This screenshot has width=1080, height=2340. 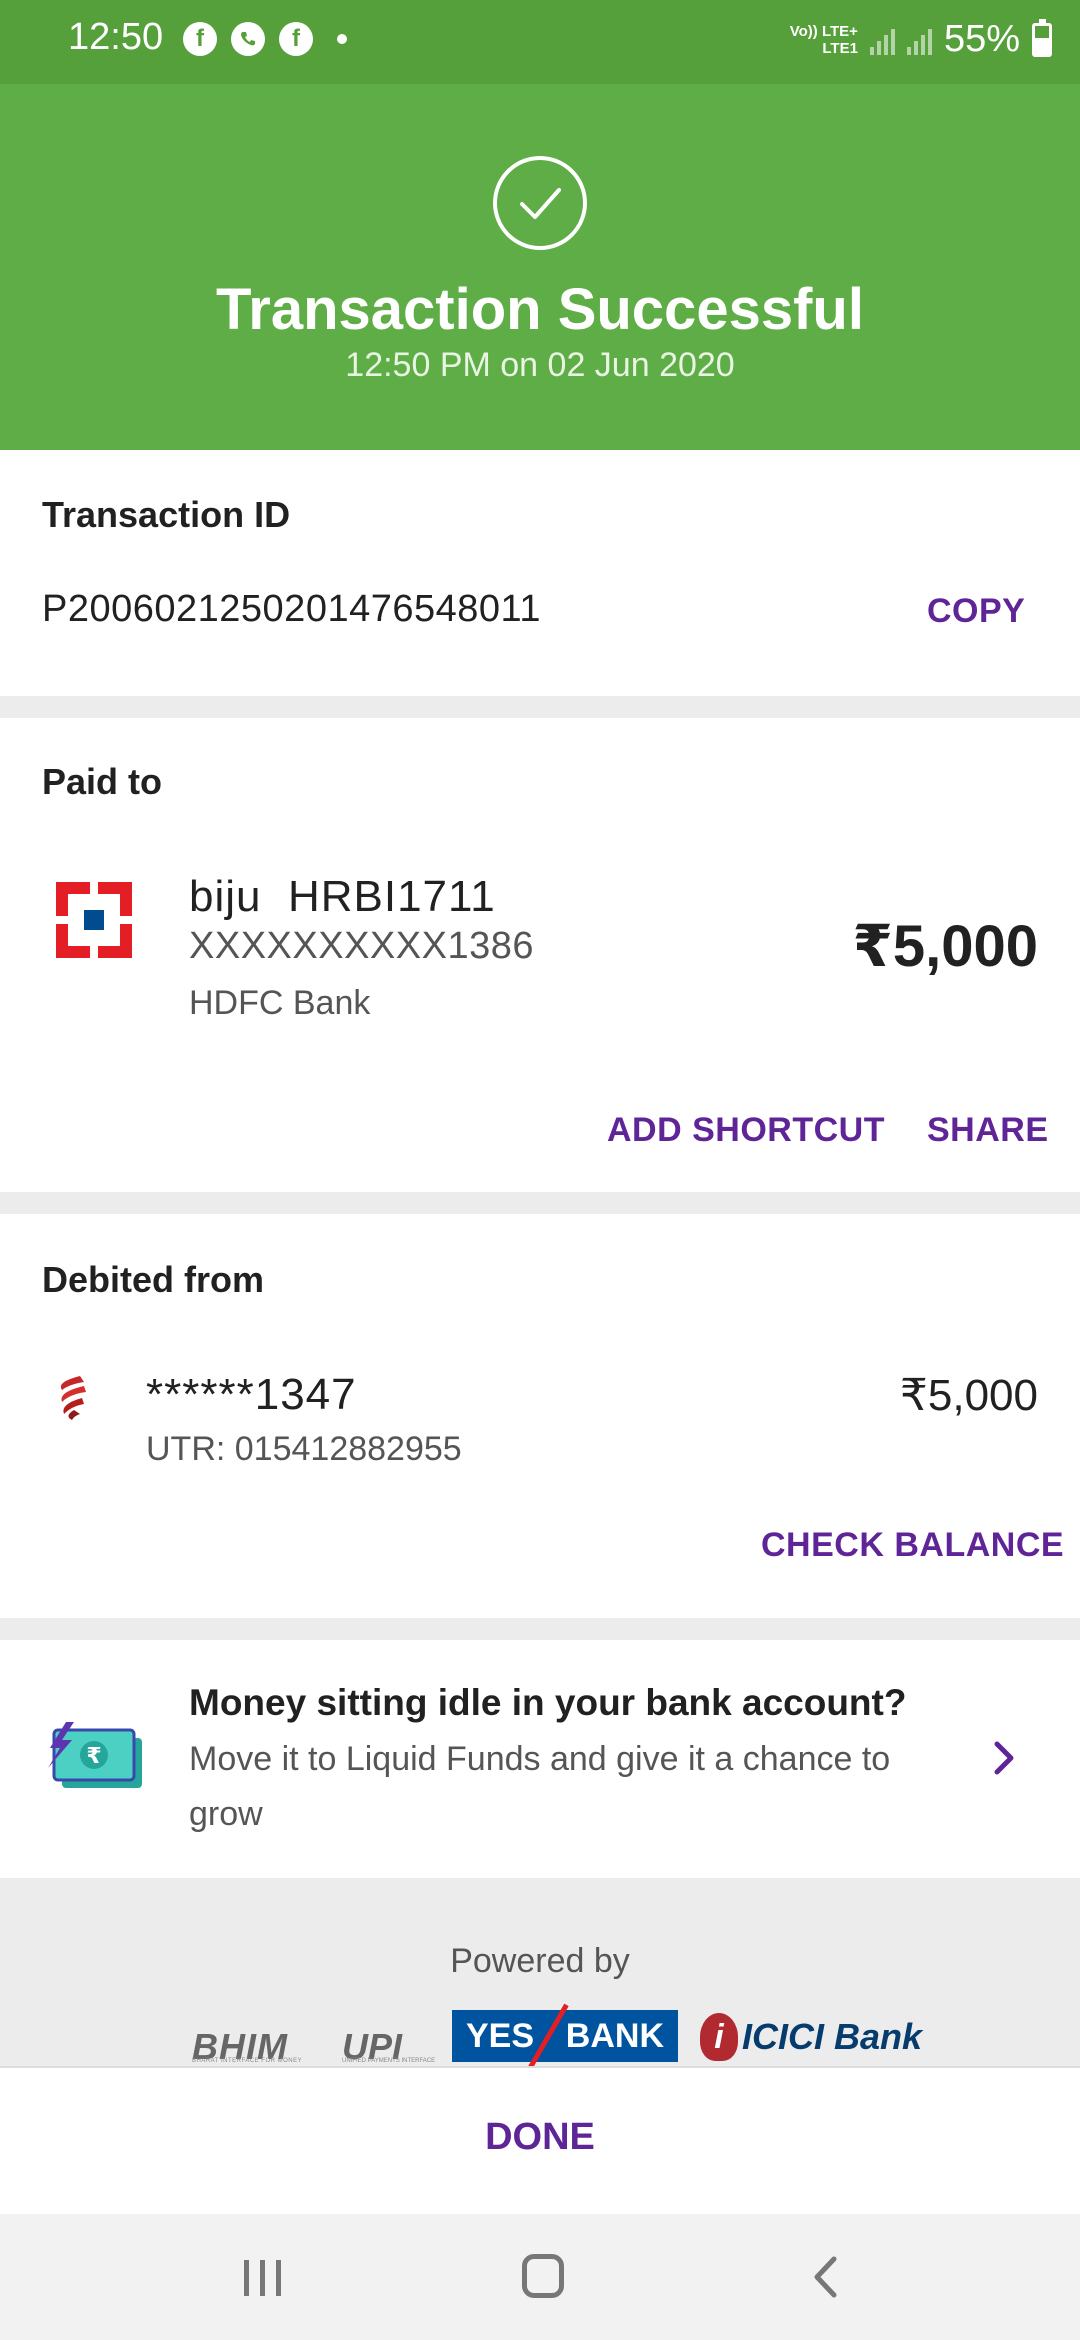 What do you see at coordinates (988, 1130) in the screenshot?
I see `share-button: SHARE` at bounding box center [988, 1130].